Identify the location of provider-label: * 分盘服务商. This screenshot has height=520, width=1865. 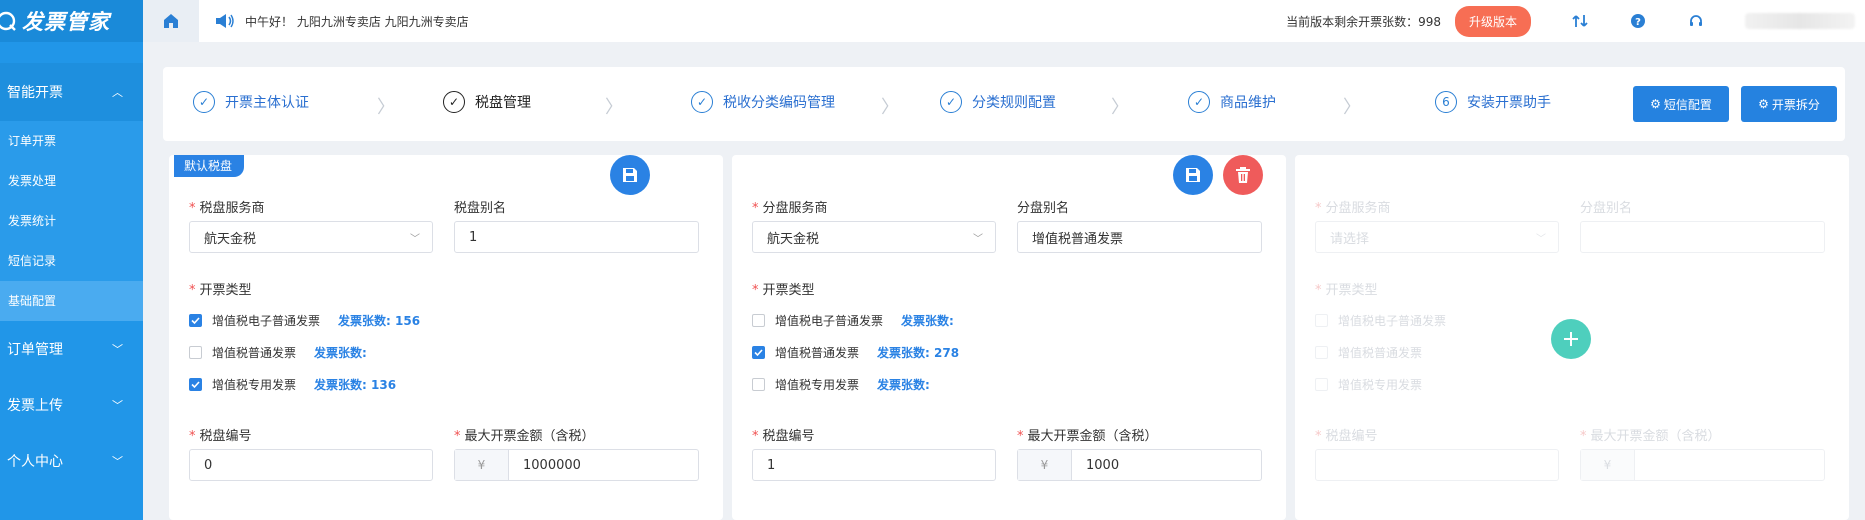
(1353, 208).